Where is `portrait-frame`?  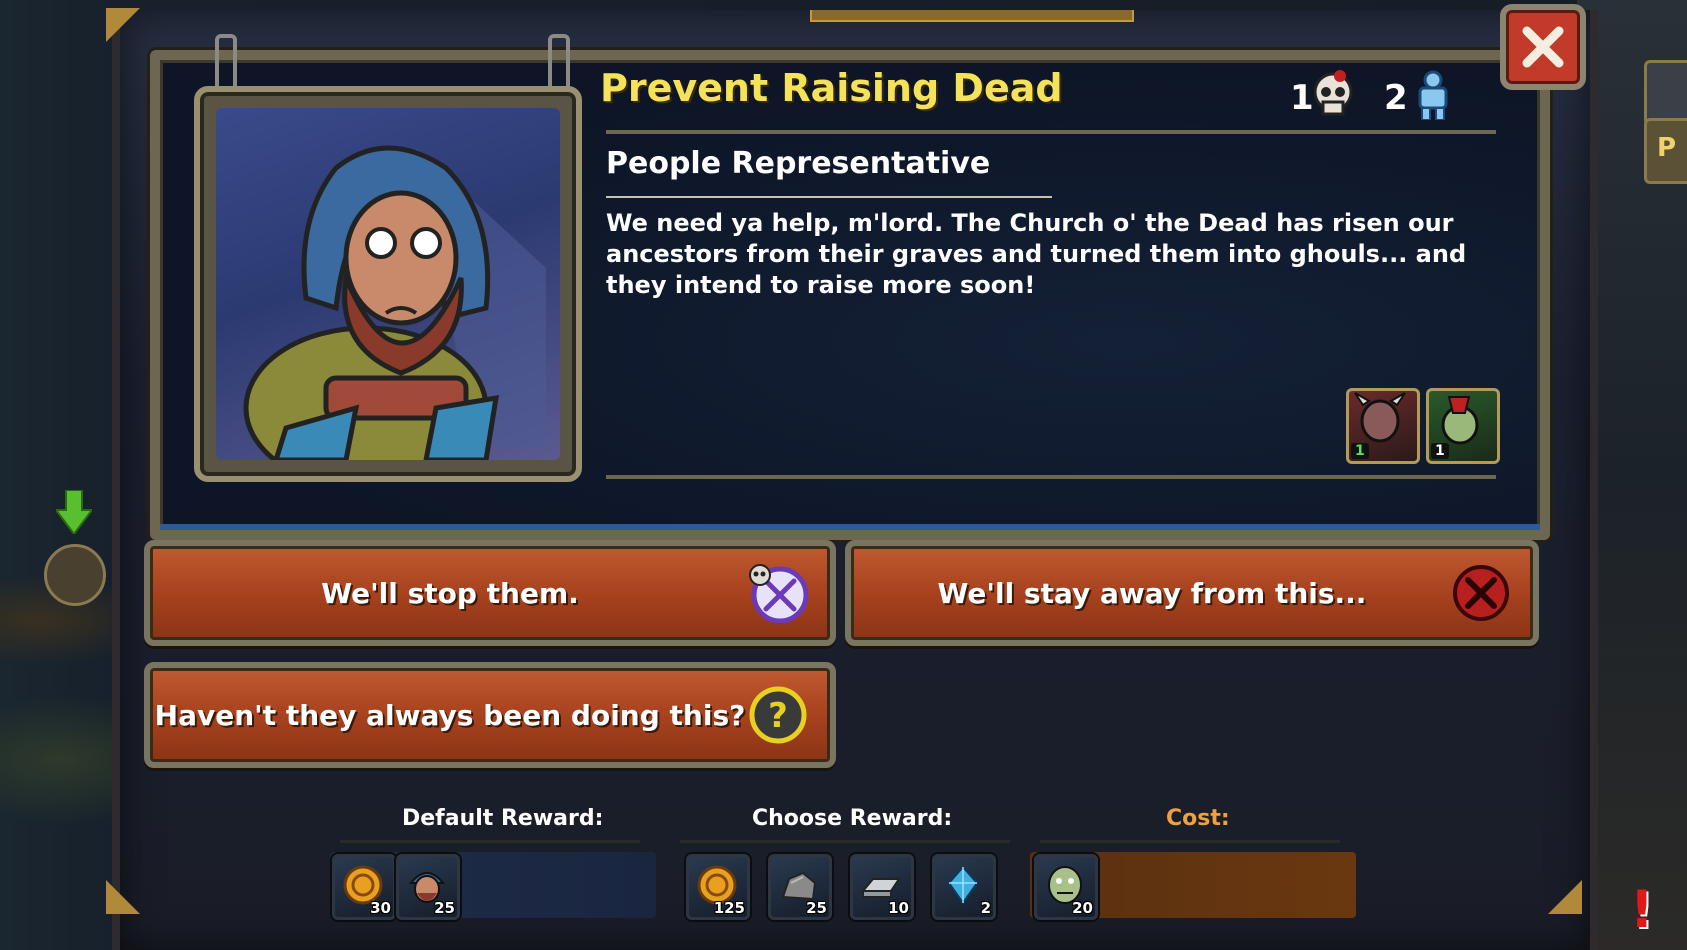
portrait-frame is located at coordinates (388, 284).